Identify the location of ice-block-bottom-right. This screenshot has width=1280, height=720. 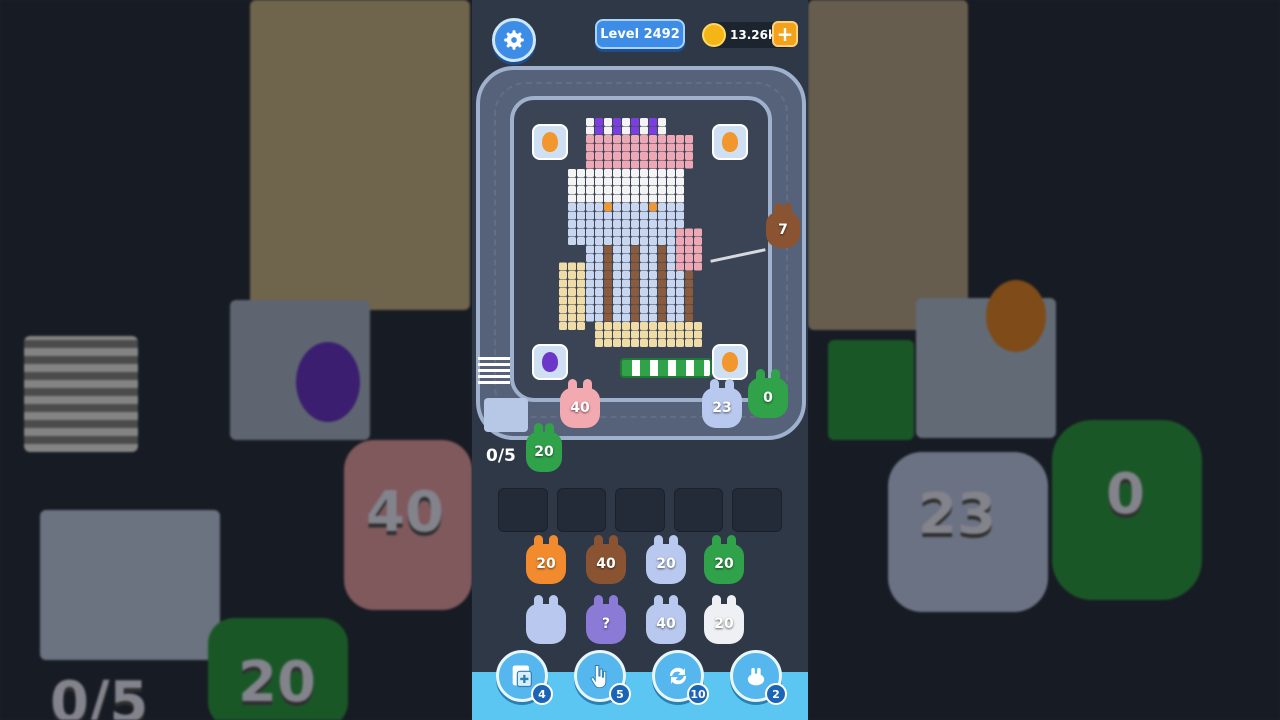
(730, 362).